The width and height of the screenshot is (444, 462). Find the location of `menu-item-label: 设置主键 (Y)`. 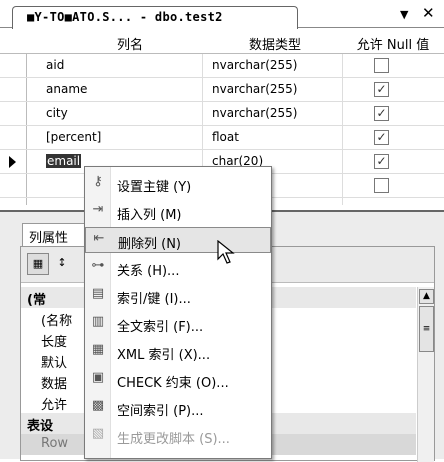

menu-item-label: 设置主键 (Y) is located at coordinates (154, 187).